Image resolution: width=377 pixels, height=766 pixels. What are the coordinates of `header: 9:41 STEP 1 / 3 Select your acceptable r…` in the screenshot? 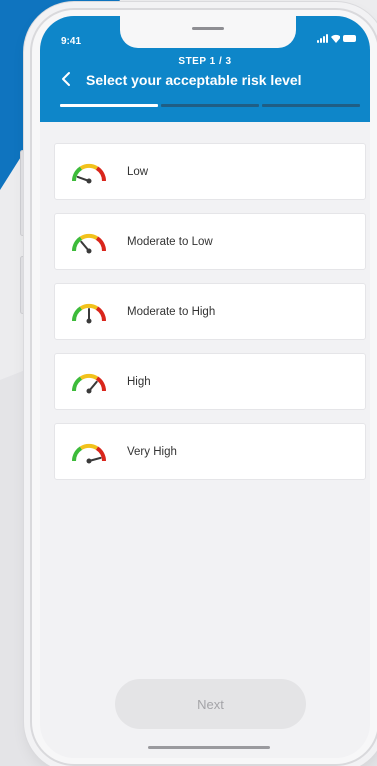 It's located at (205, 69).